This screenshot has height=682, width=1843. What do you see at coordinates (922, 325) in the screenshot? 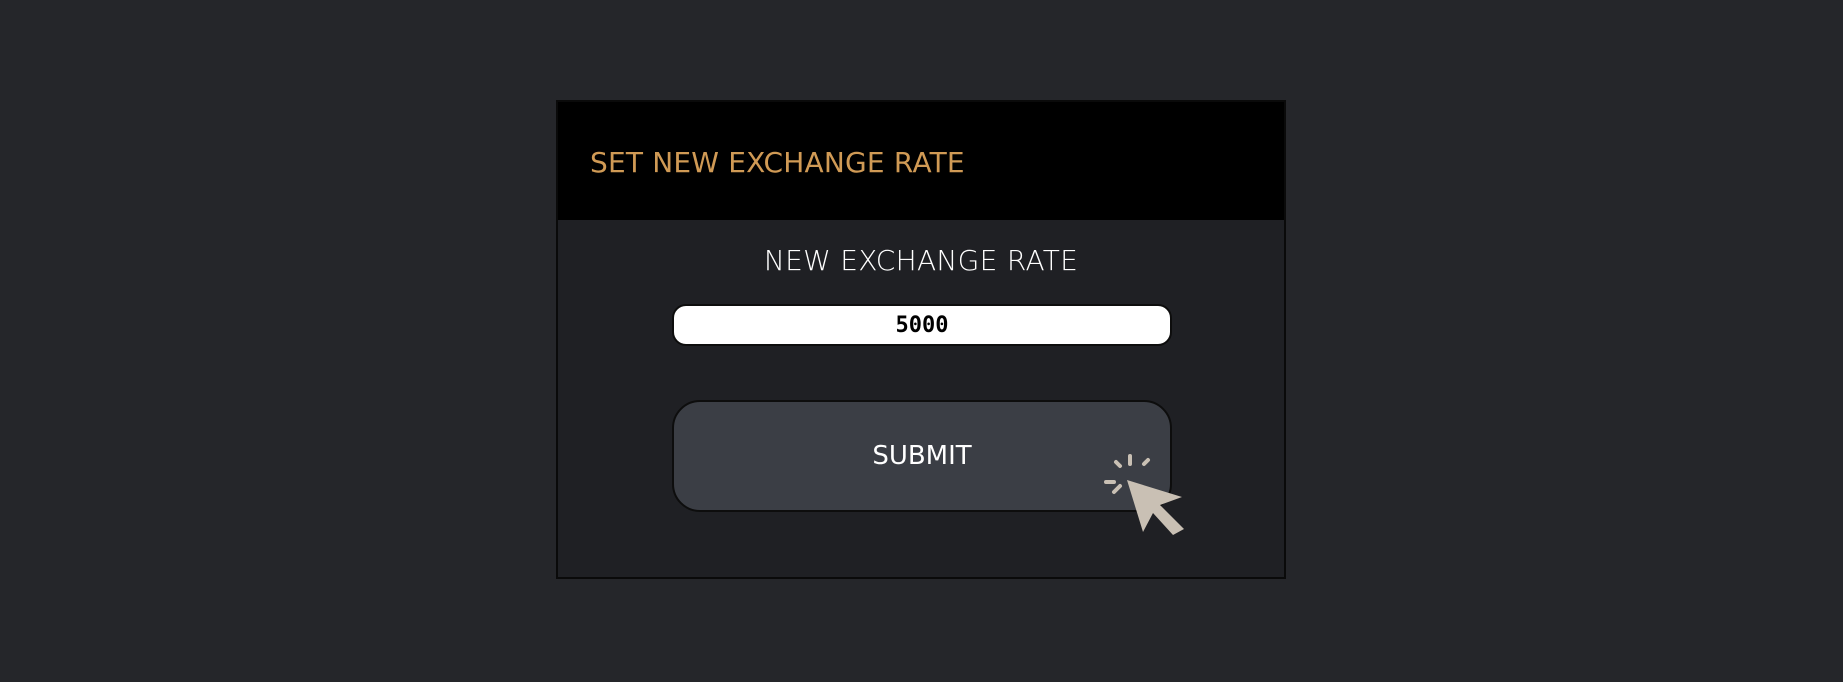
I see `exchange-rate-input` at bounding box center [922, 325].